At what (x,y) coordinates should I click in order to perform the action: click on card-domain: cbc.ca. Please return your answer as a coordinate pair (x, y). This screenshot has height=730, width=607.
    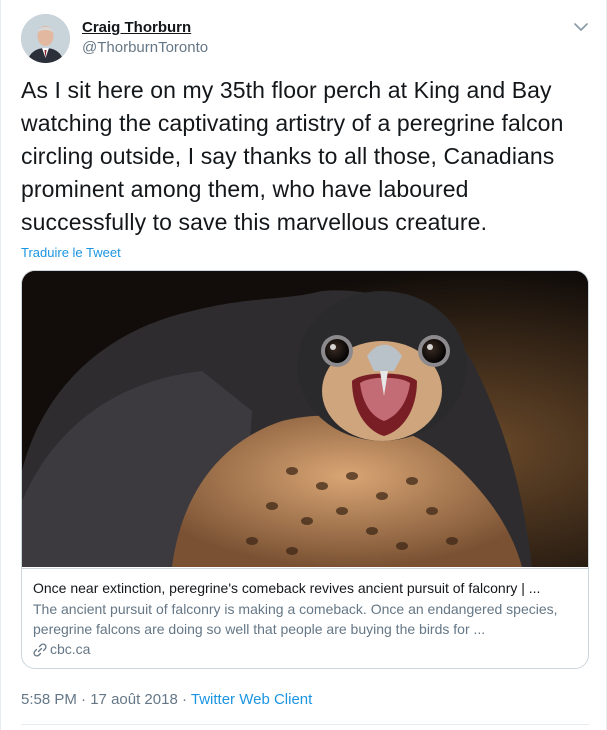
    Looking at the image, I should click on (305, 649).